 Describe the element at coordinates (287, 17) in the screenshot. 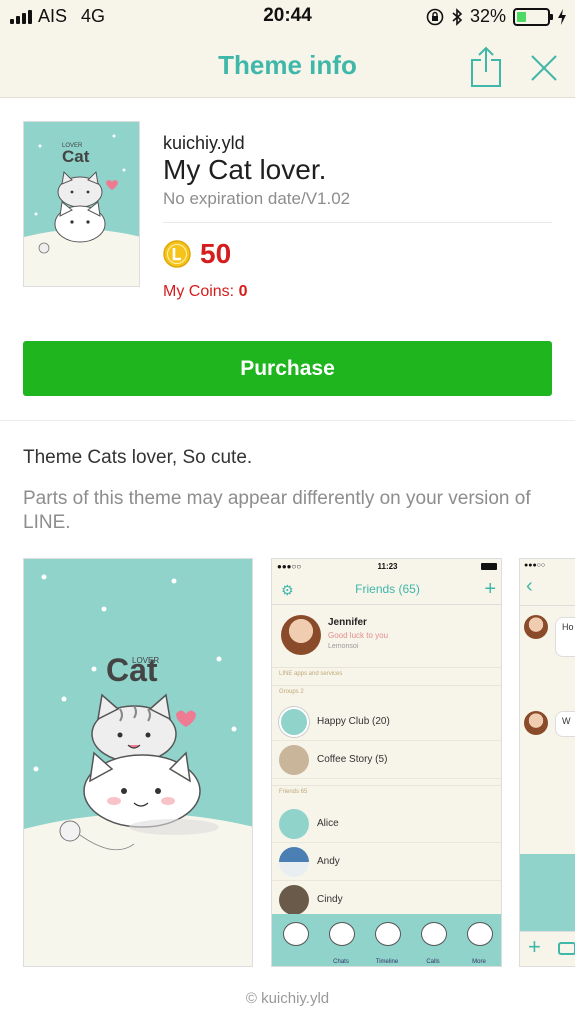

I see `status-bar: AIS 4G 20:44 32%` at that location.